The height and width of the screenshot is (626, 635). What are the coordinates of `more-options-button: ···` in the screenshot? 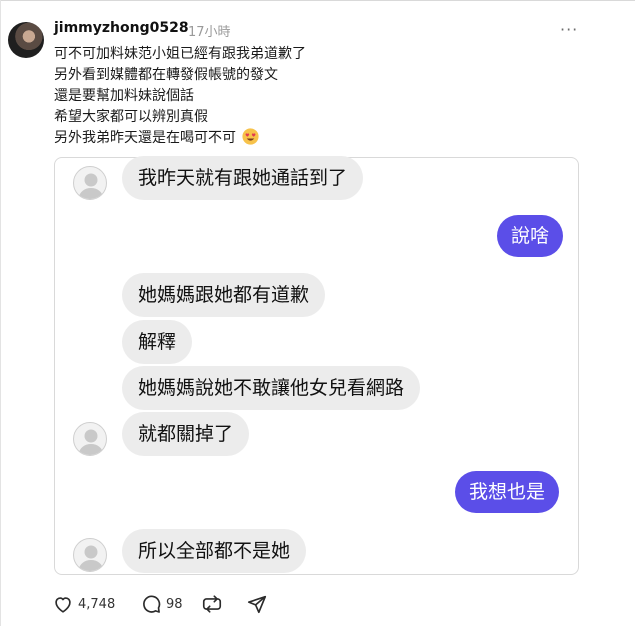 It's located at (569, 29).